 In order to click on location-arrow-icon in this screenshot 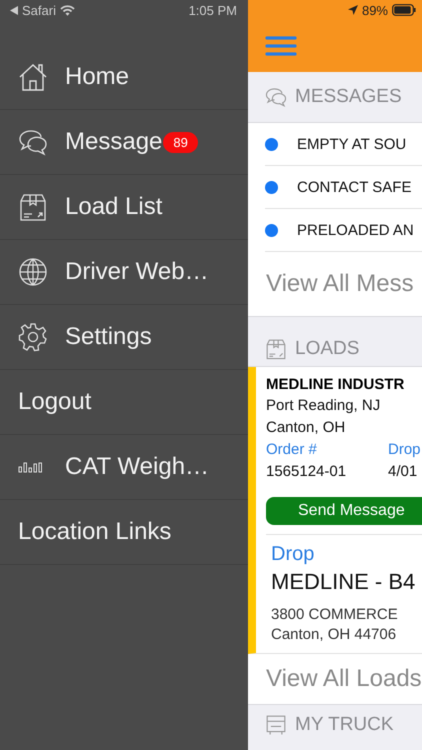, I will do `click(353, 10)`.